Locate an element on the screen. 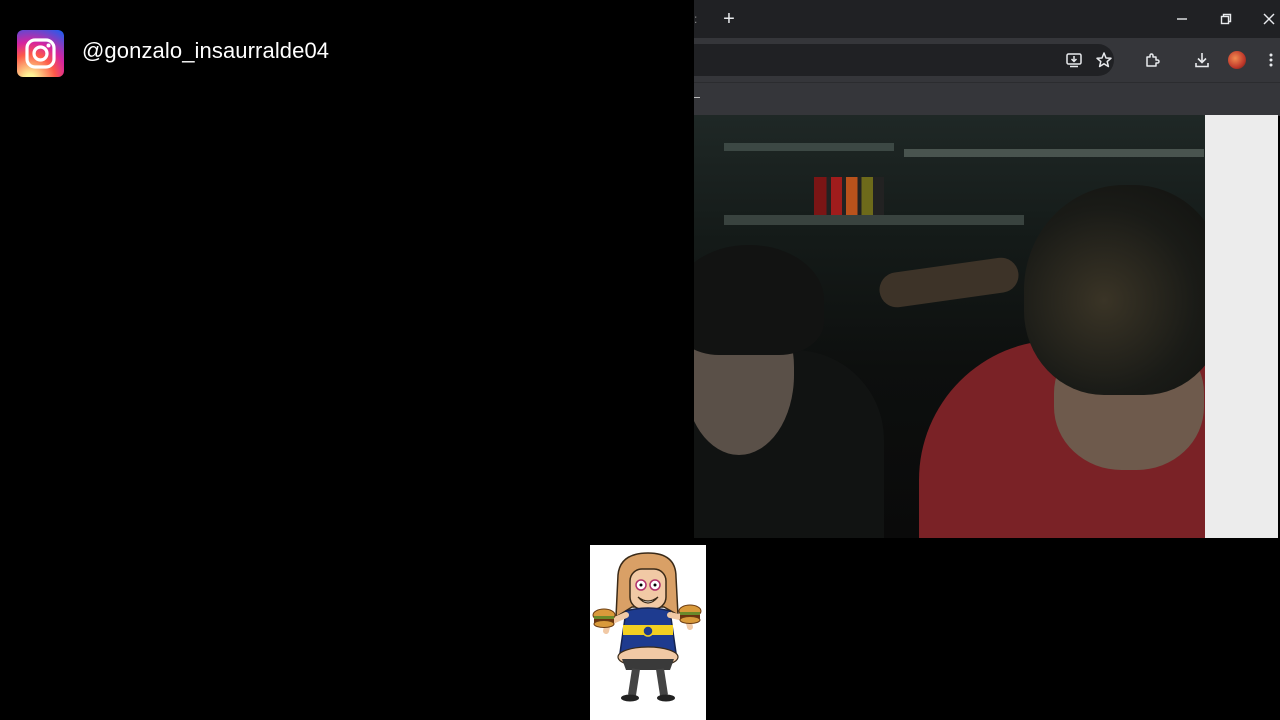 The width and height of the screenshot is (1280, 720). address-bar is located at coordinates (904, 60).